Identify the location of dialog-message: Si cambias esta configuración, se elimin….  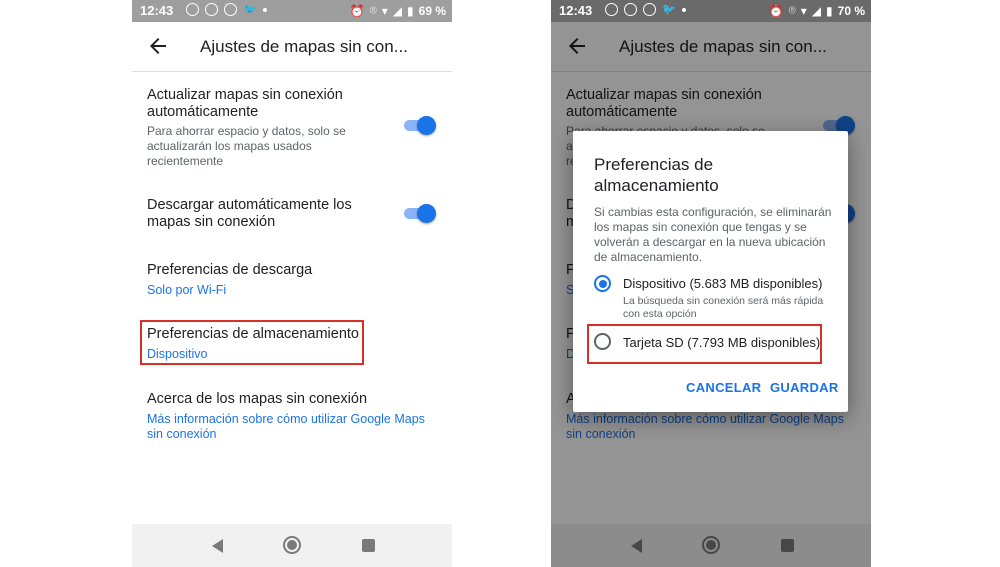
(713, 234).